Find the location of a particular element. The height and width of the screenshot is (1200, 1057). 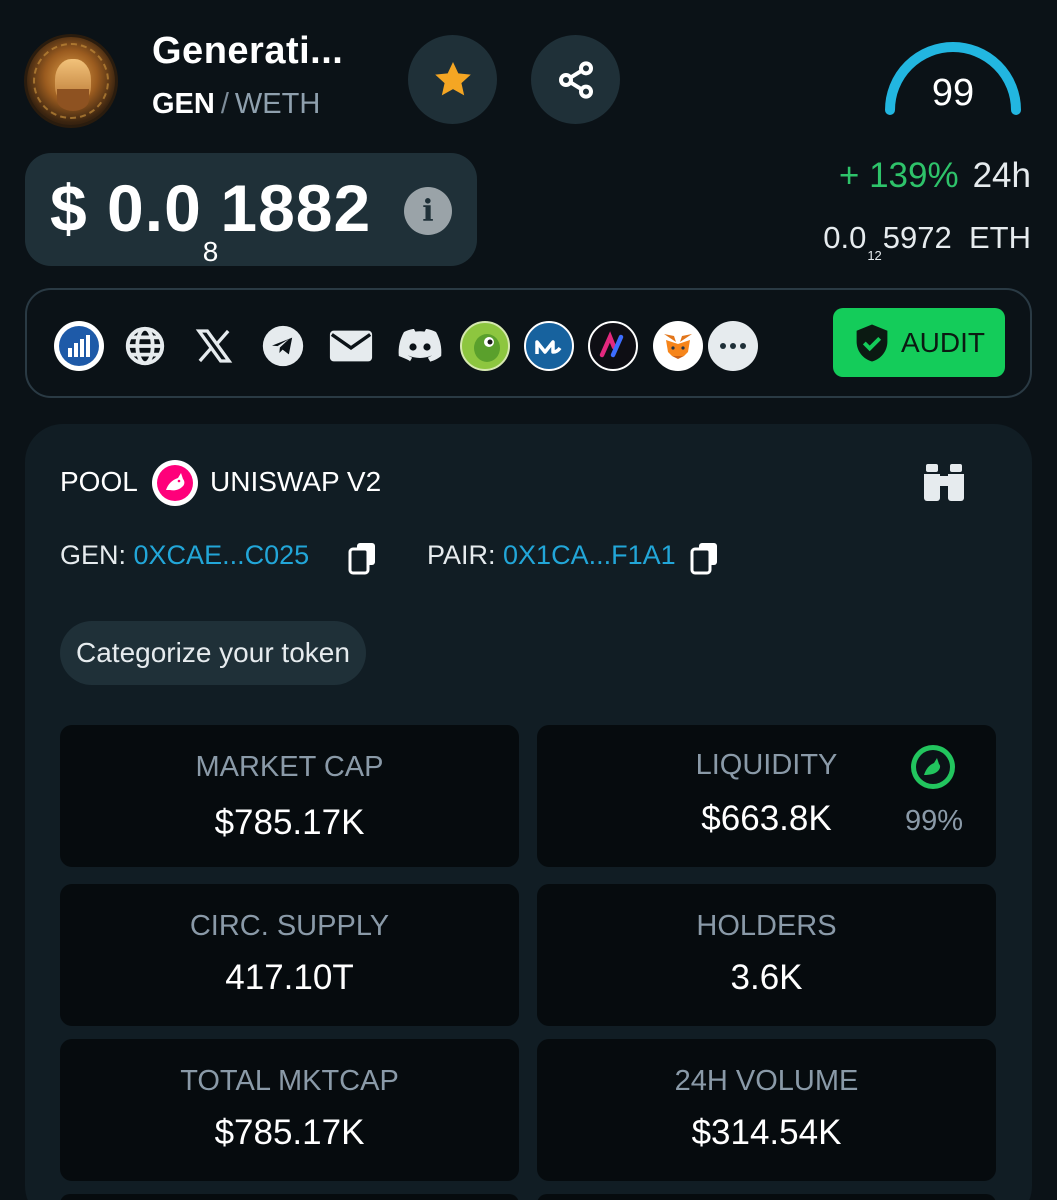

change-period: 24h is located at coordinates (1001, 175).